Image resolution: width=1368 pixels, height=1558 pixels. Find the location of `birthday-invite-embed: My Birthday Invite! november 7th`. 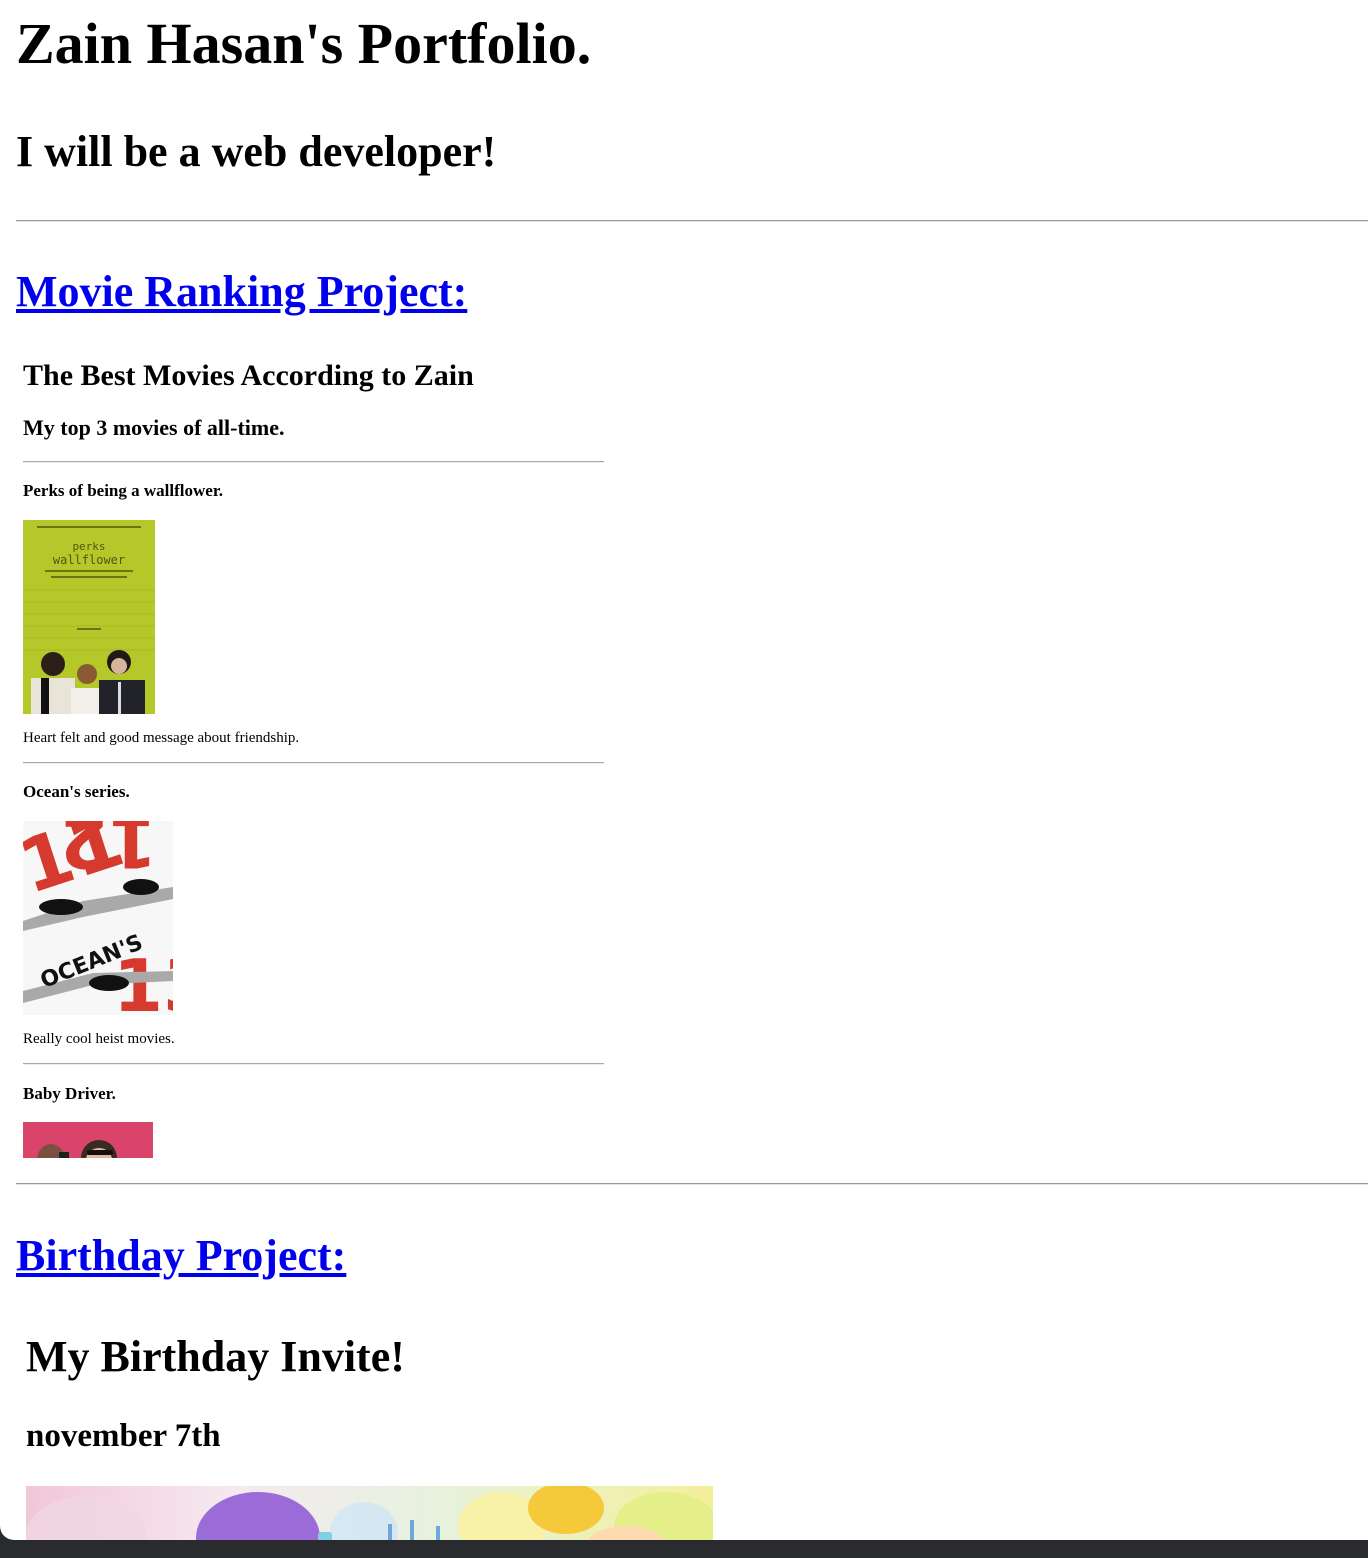

birthday-invite-embed: My Birthday Invite! november 7th is located at coordinates (376, 1429).